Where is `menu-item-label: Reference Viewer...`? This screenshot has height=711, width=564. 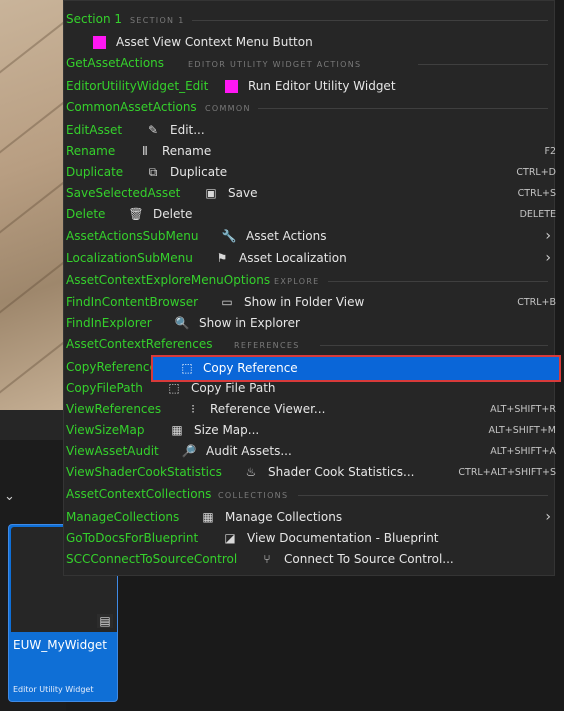 menu-item-label: Reference Viewer... is located at coordinates (268, 409).